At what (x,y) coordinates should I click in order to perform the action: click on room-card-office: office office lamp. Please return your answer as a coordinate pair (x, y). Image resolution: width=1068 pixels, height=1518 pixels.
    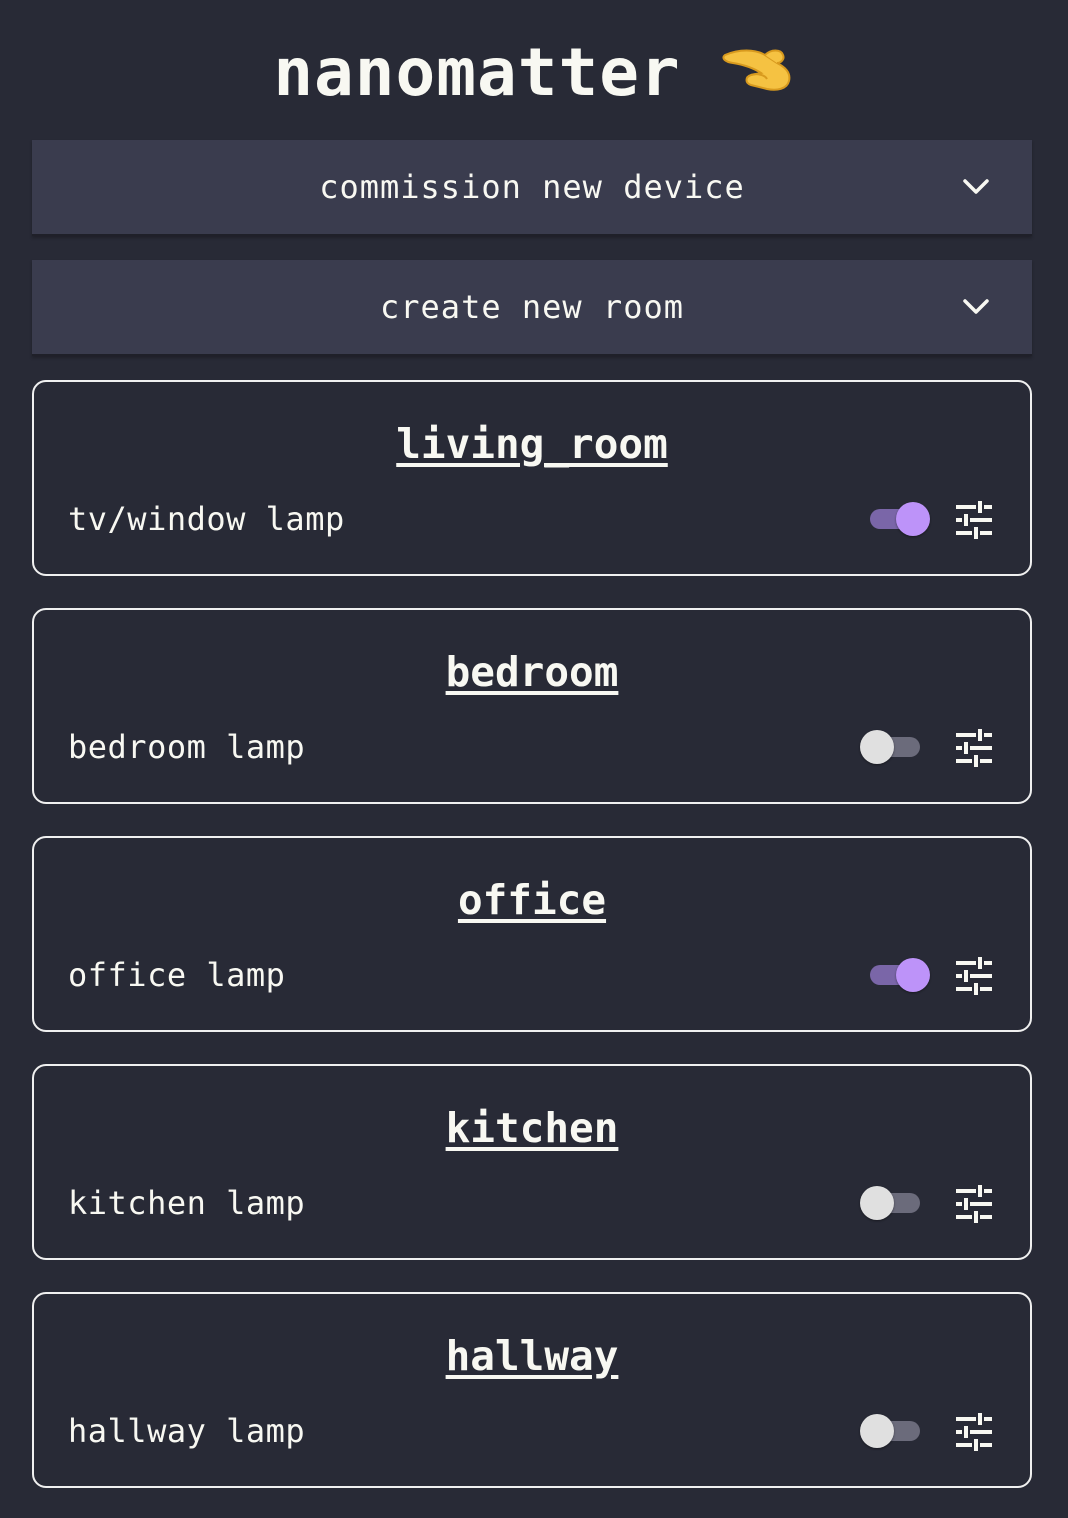
    Looking at the image, I should click on (532, 934).